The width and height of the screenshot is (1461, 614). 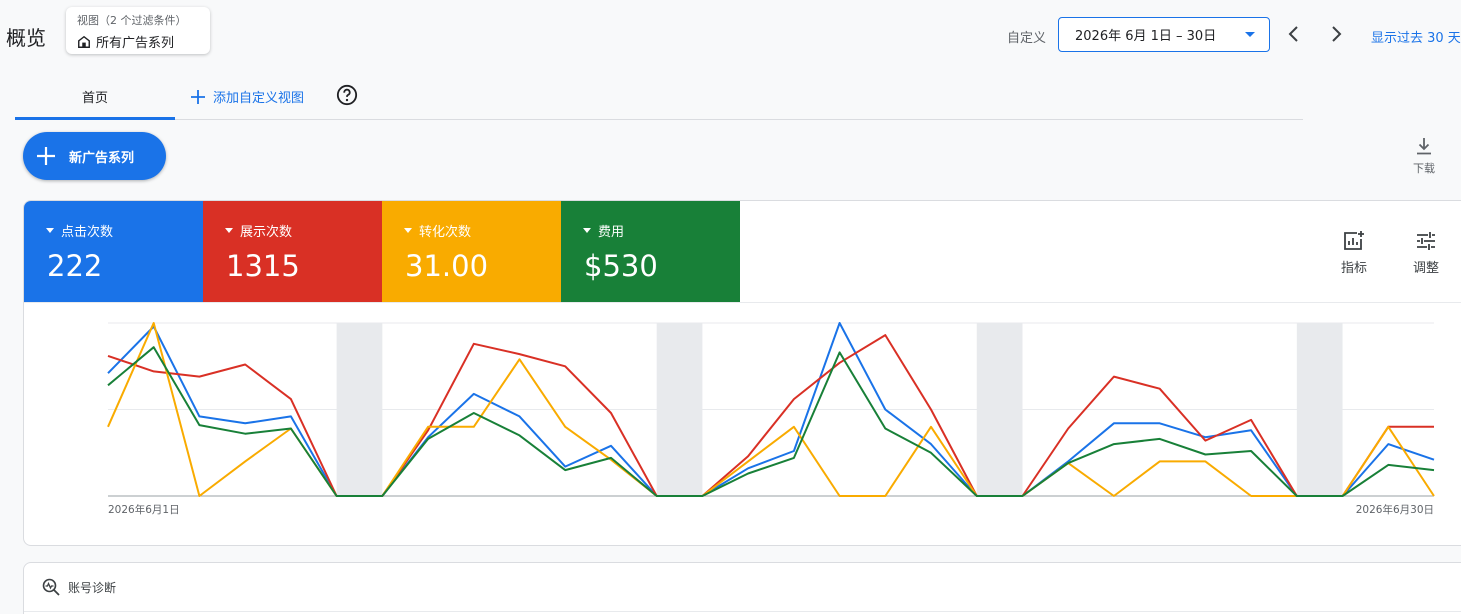 I want to click on dropdown-caret-icon, so click(x=1250, y=34).